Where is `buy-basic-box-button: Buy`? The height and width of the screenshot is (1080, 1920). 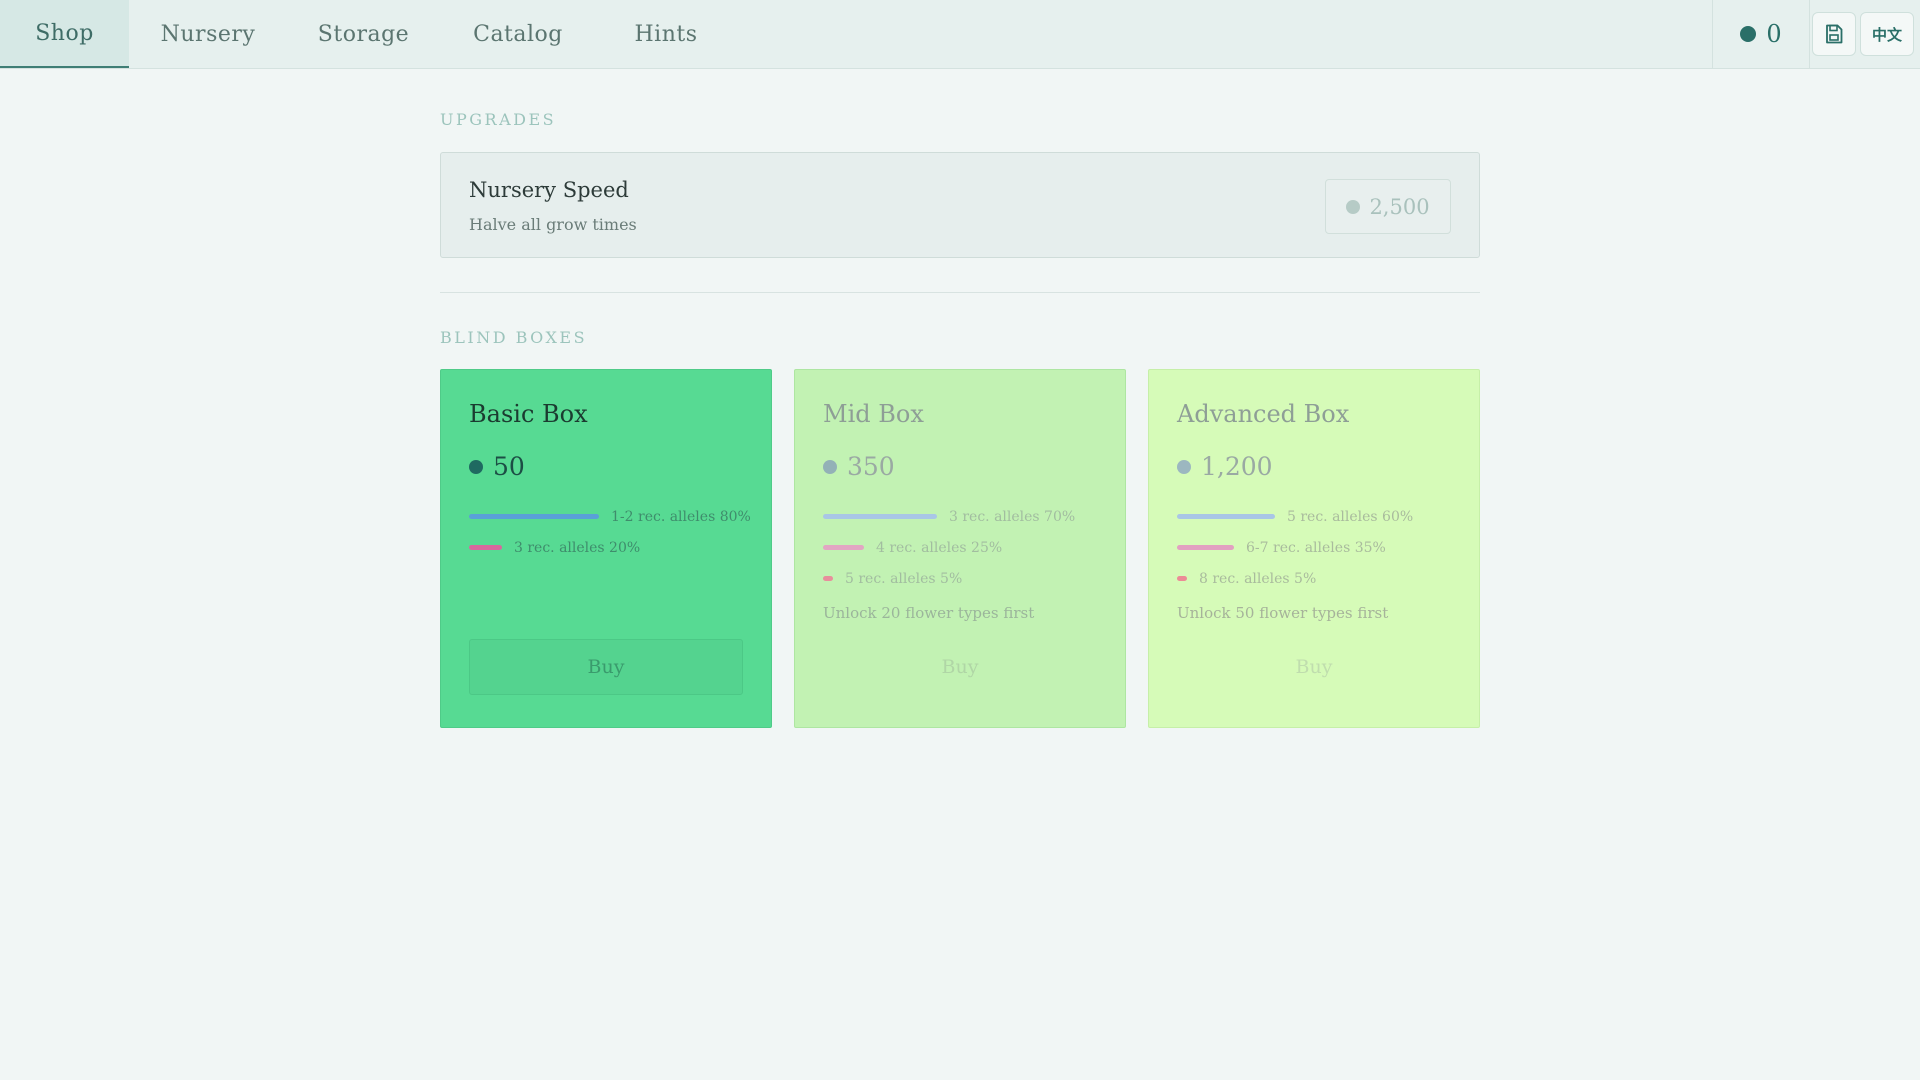 buy-basic-box-button: Buy is located at coordinates (606, 667).